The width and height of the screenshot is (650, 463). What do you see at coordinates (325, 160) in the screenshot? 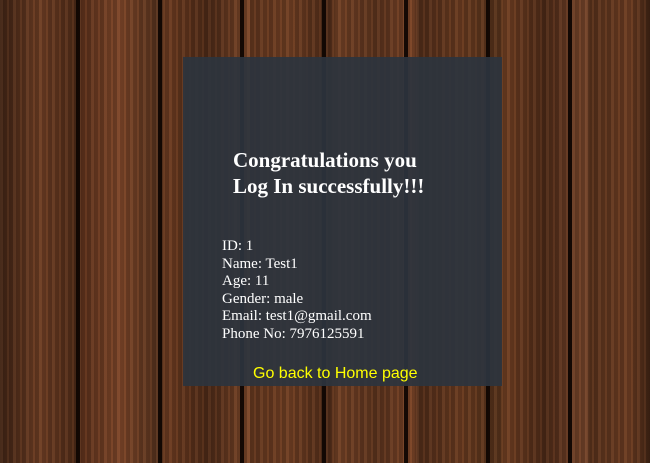
I see `success-heading-line-1: Congratulations you` at bounding box center [325, 160].